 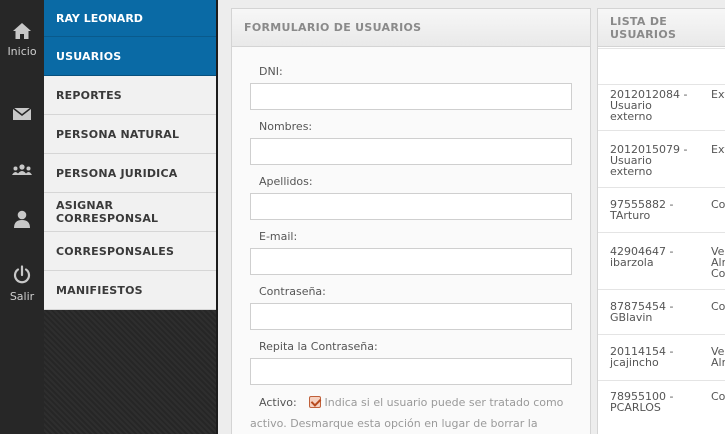 What do you see at coordinates (22, 296) in the screenshot?
I see `rail-logout-label: Salir` at bounding box center [22, 296].